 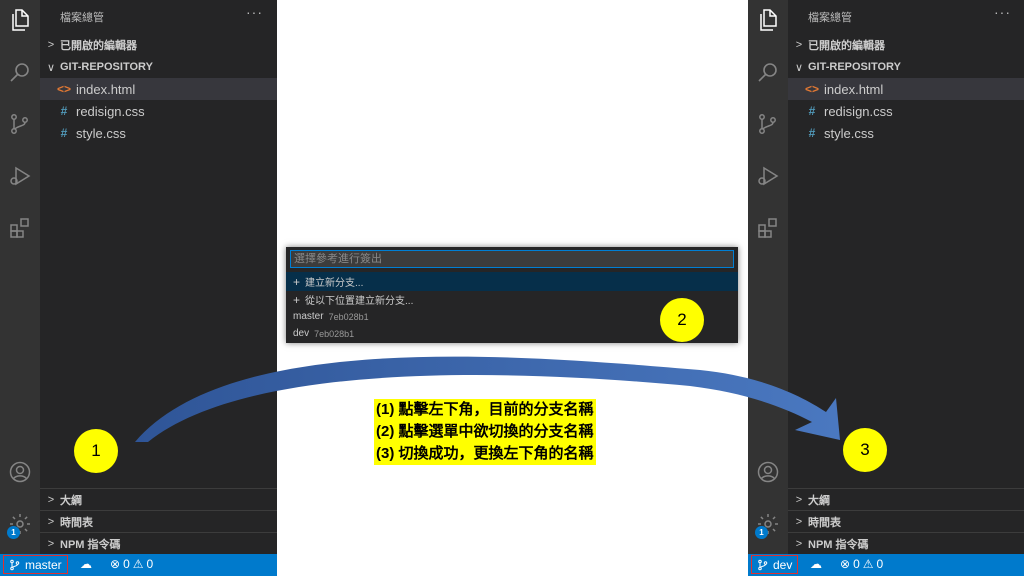 What do you see at coordinates (485, 409) in the screenshot?
I see `instruction-line: (1) 點擊左下角，目前的分支名稱` at bounding box center [485, 409].